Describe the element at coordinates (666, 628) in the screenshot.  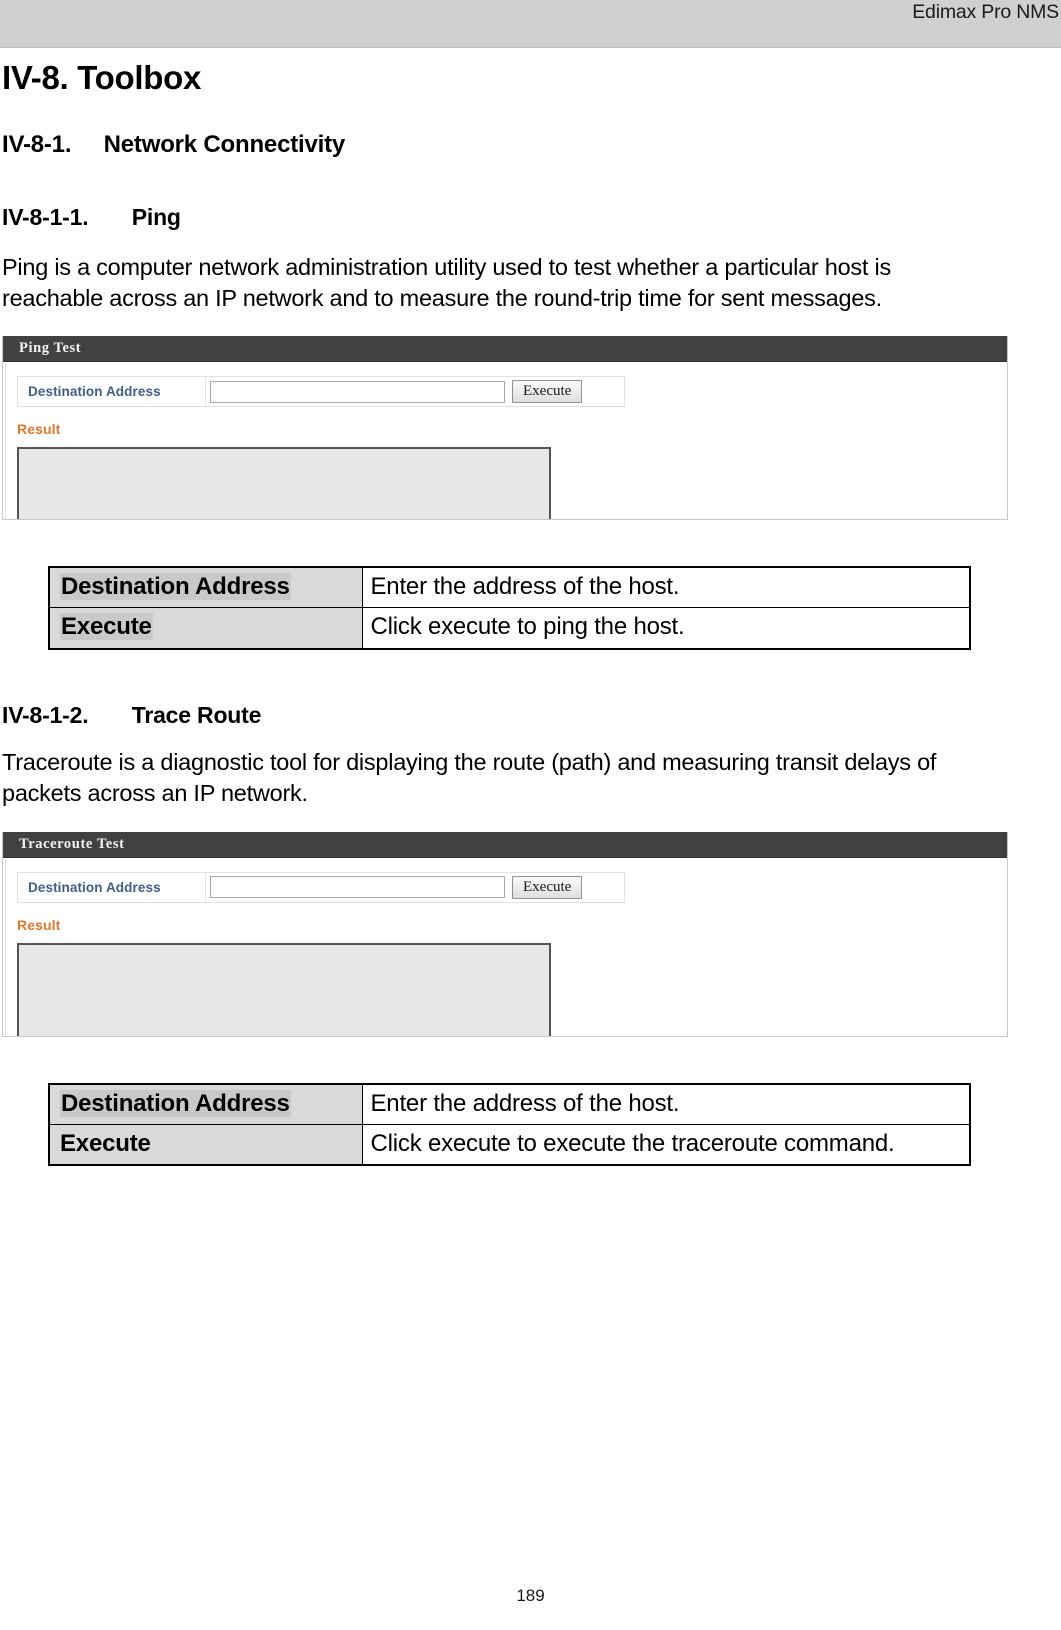
I see `table-value-cell: Click execute to ping the host.` at that location.